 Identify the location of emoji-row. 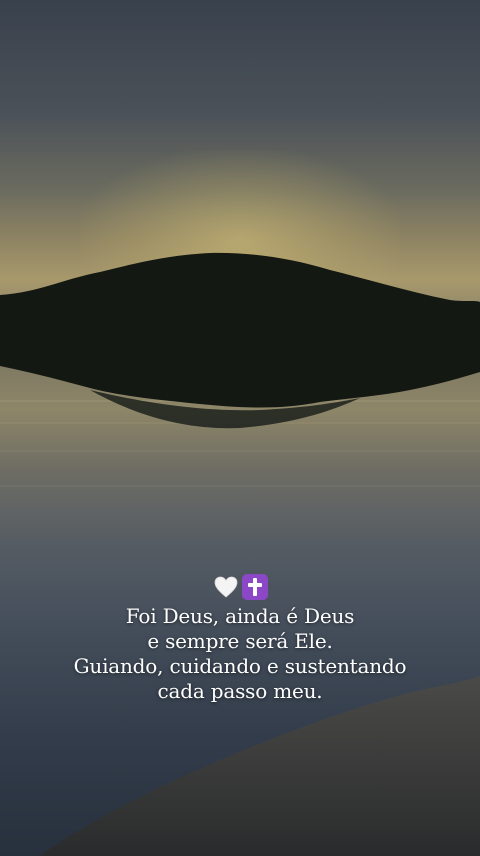
(240, 587).